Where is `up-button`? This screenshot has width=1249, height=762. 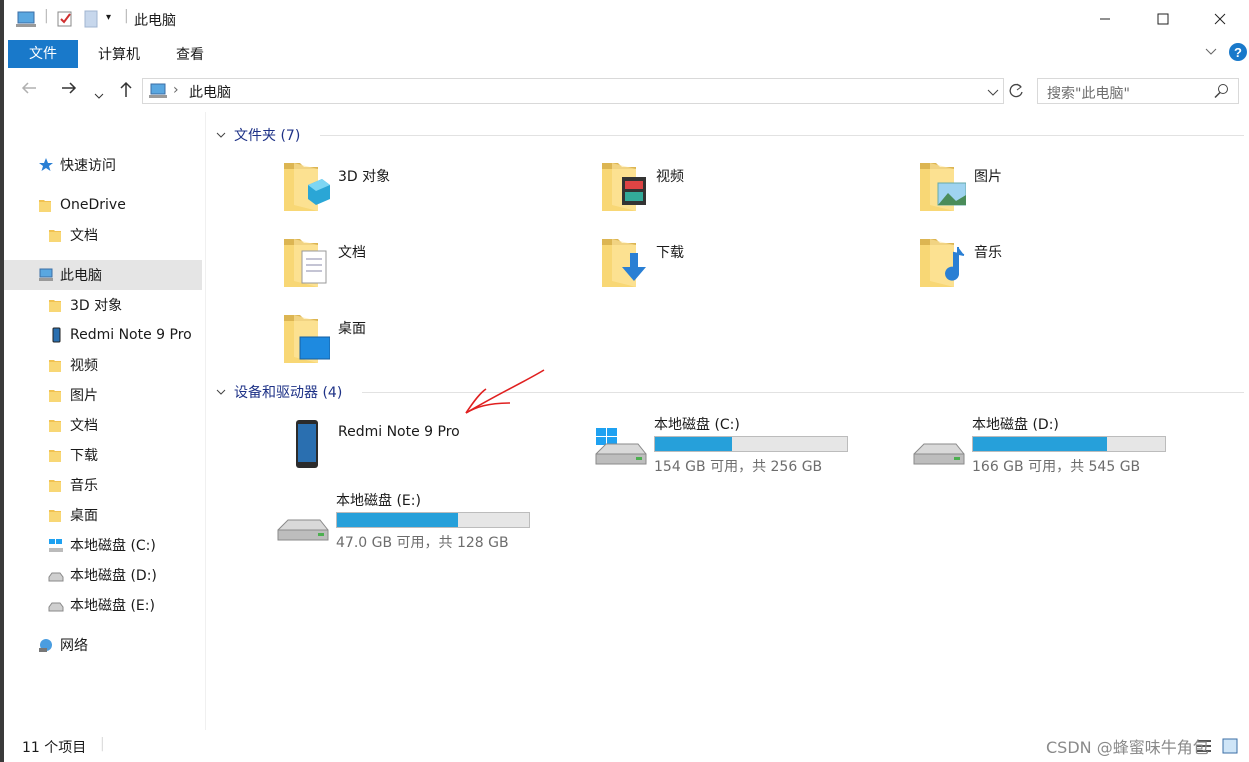 up-button is located at coordinates (126, 91).